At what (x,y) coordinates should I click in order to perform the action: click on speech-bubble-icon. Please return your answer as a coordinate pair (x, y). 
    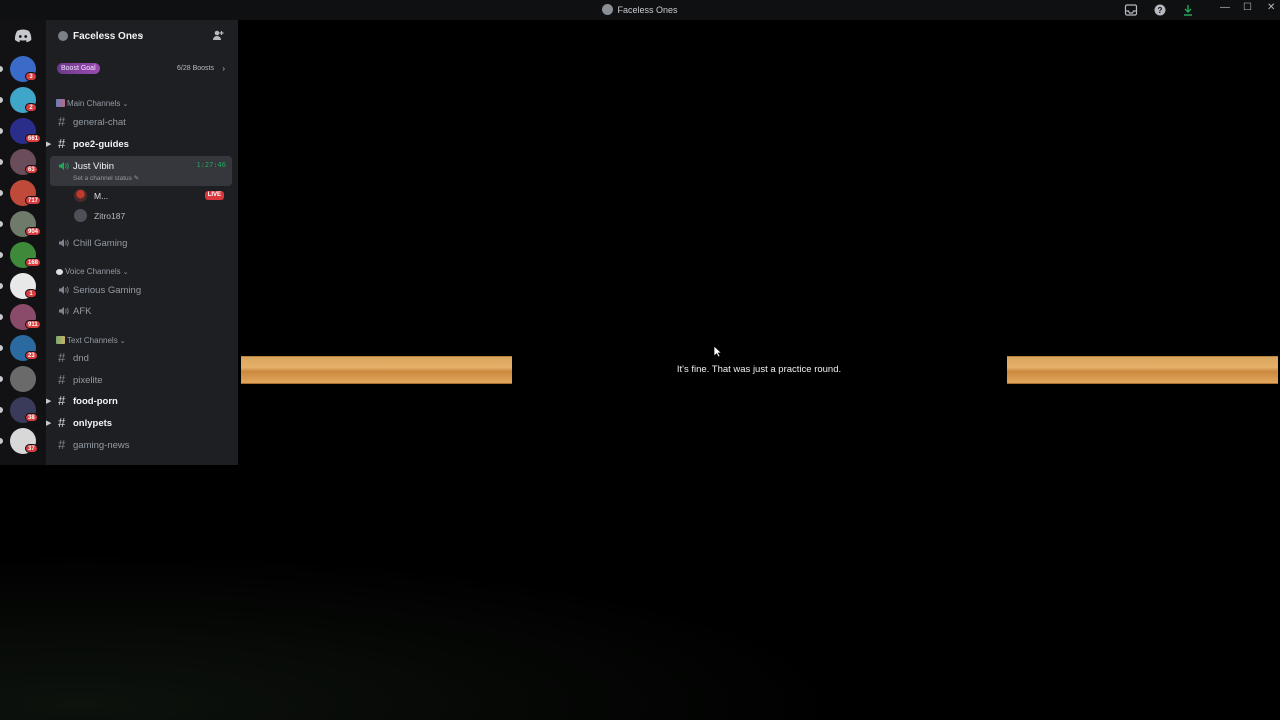
    Looking at the image, I should click on (59, 272).